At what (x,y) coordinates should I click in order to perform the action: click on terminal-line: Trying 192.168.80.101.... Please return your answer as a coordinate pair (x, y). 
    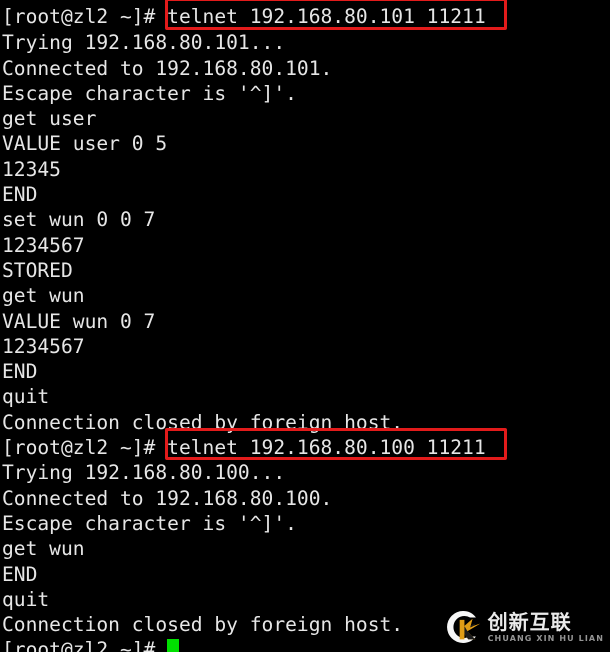
    Looking at the image, I should click on (144, 43).